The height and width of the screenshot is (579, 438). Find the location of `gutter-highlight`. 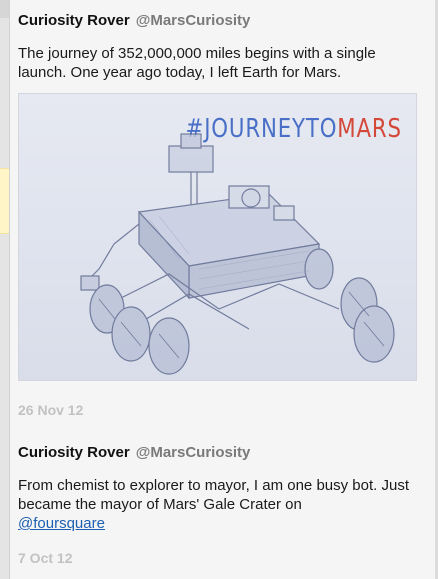

gutter-highlight is located at coordinates (4, 201).